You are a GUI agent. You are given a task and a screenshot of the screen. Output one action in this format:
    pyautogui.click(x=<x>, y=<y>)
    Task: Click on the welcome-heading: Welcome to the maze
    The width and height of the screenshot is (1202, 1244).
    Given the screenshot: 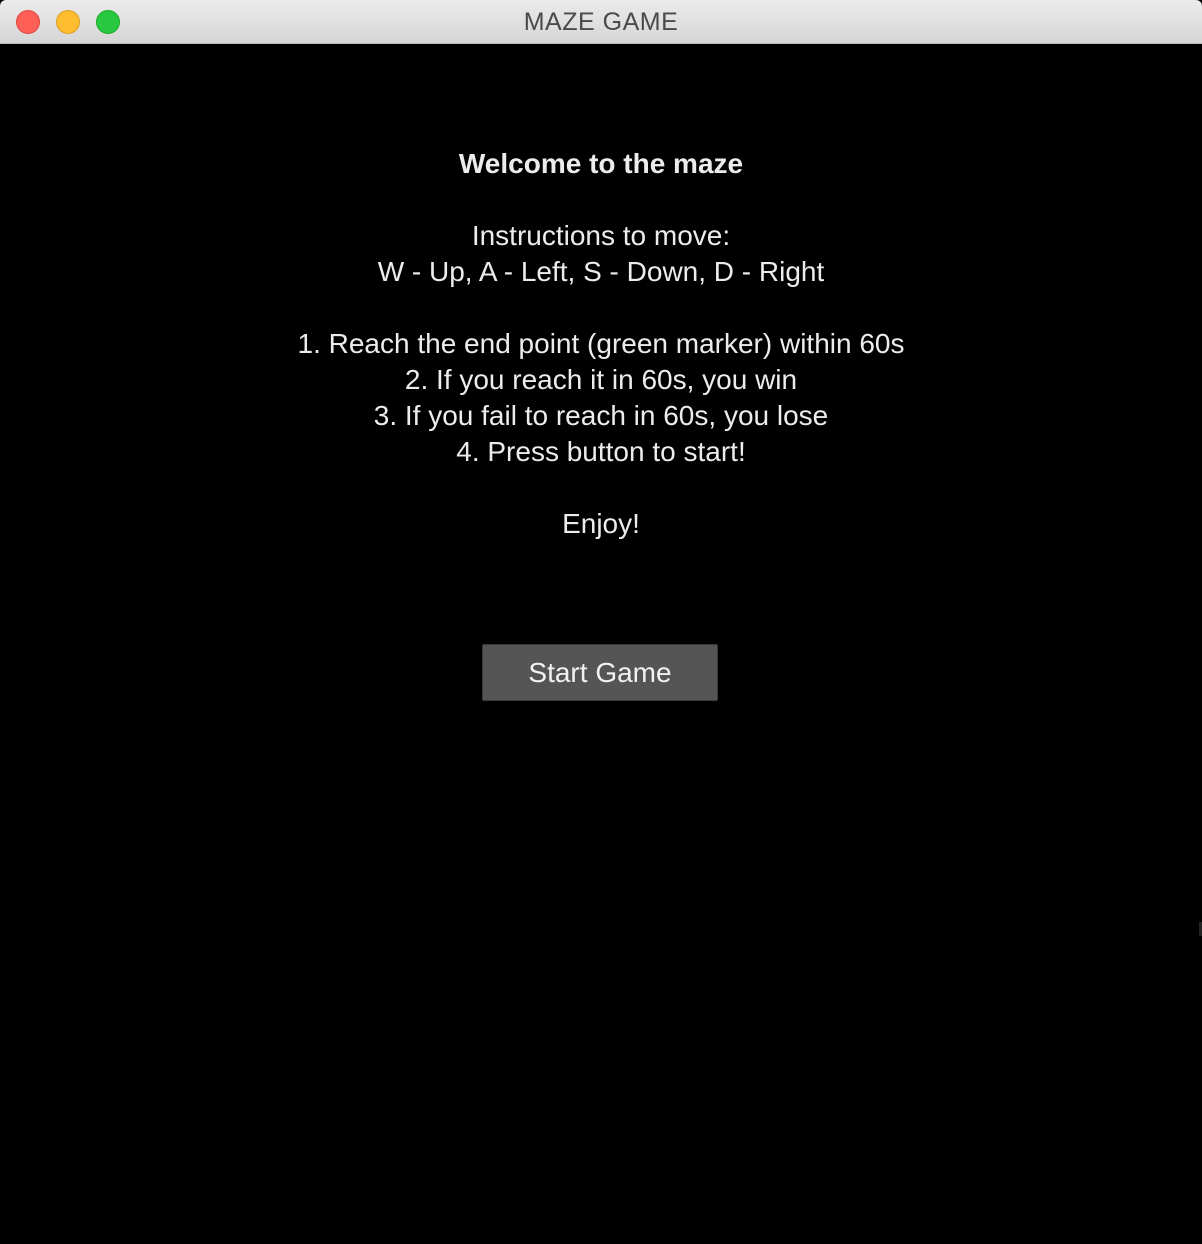 What is the action you would take?
    pyautogui.click(x=601, y=163)
    